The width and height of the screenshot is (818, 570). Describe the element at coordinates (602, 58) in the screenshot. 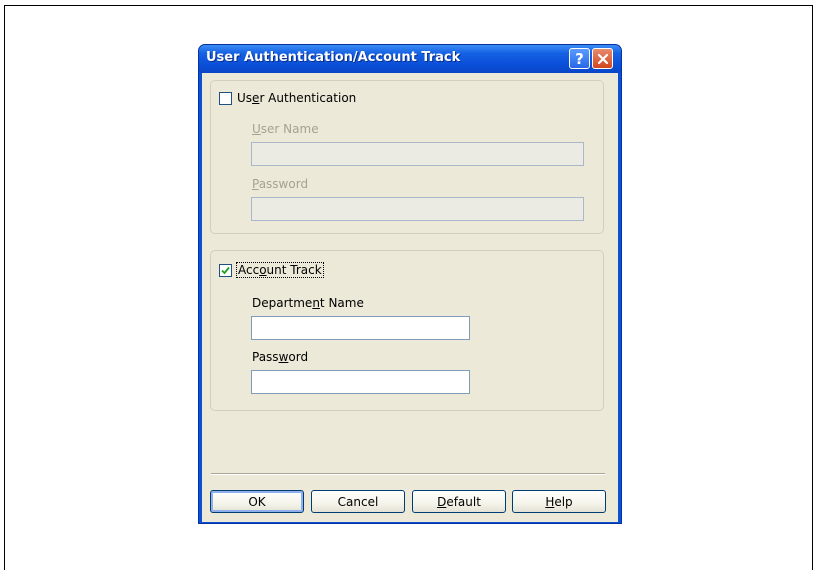

I see `close-icon` at that location.